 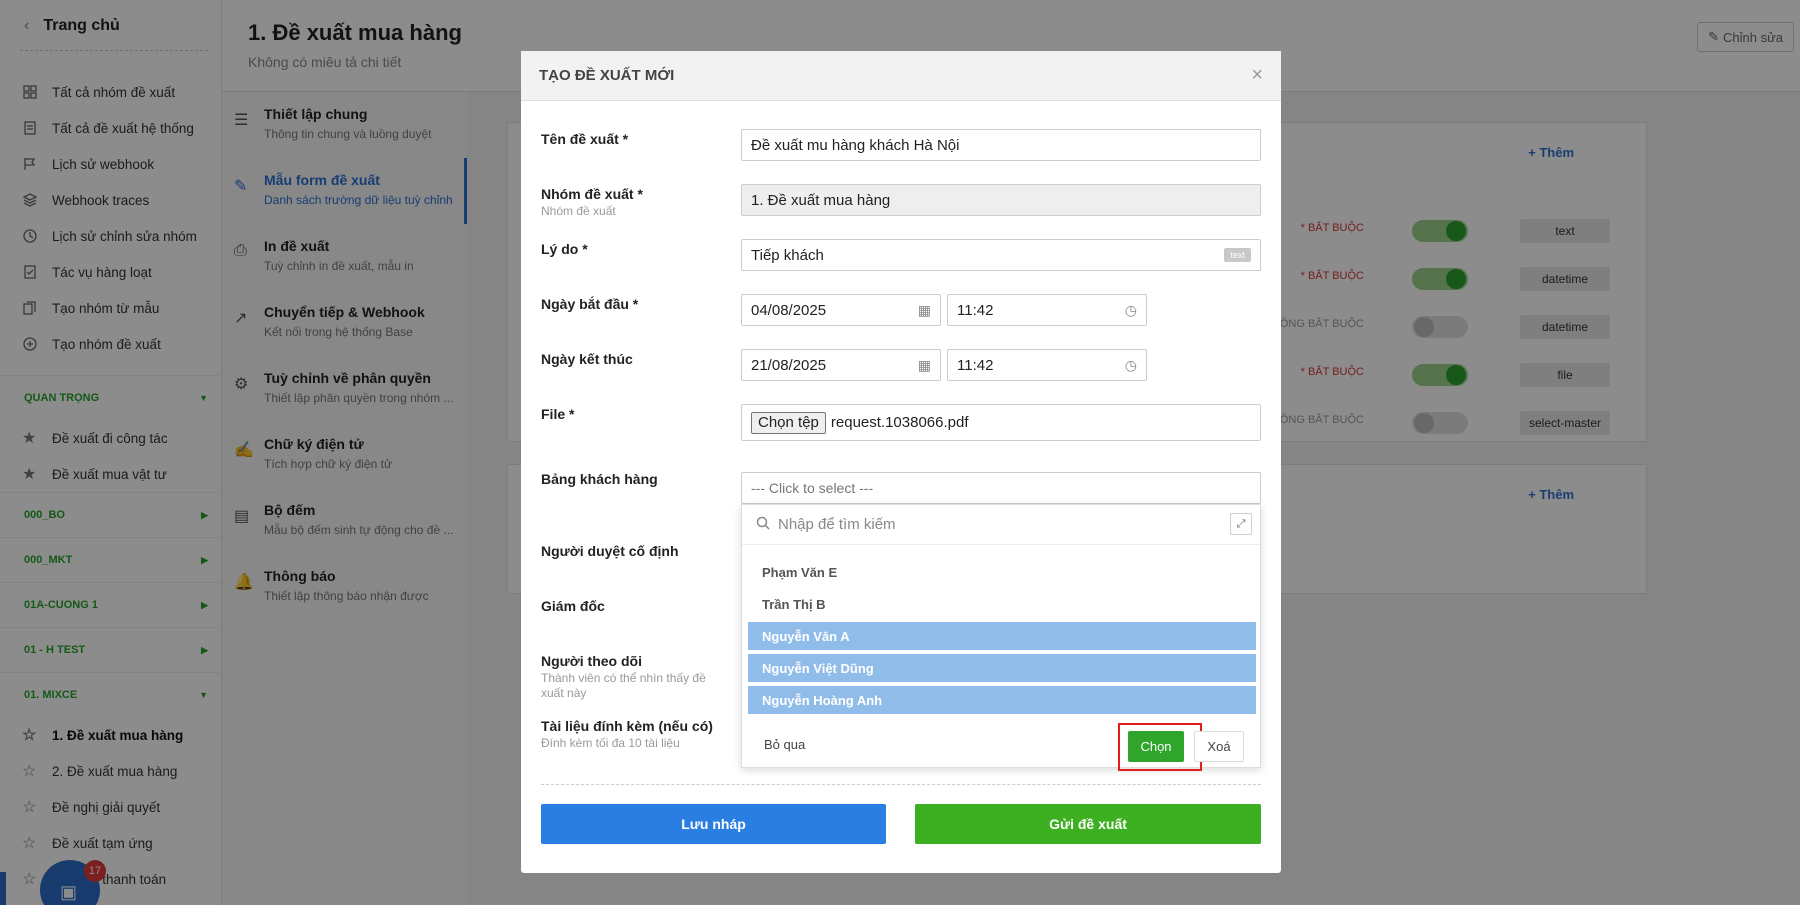 I want to click on modal-header: TẠO ĐỀ XUẤT MỚI ×, so click(x=901, y=76).